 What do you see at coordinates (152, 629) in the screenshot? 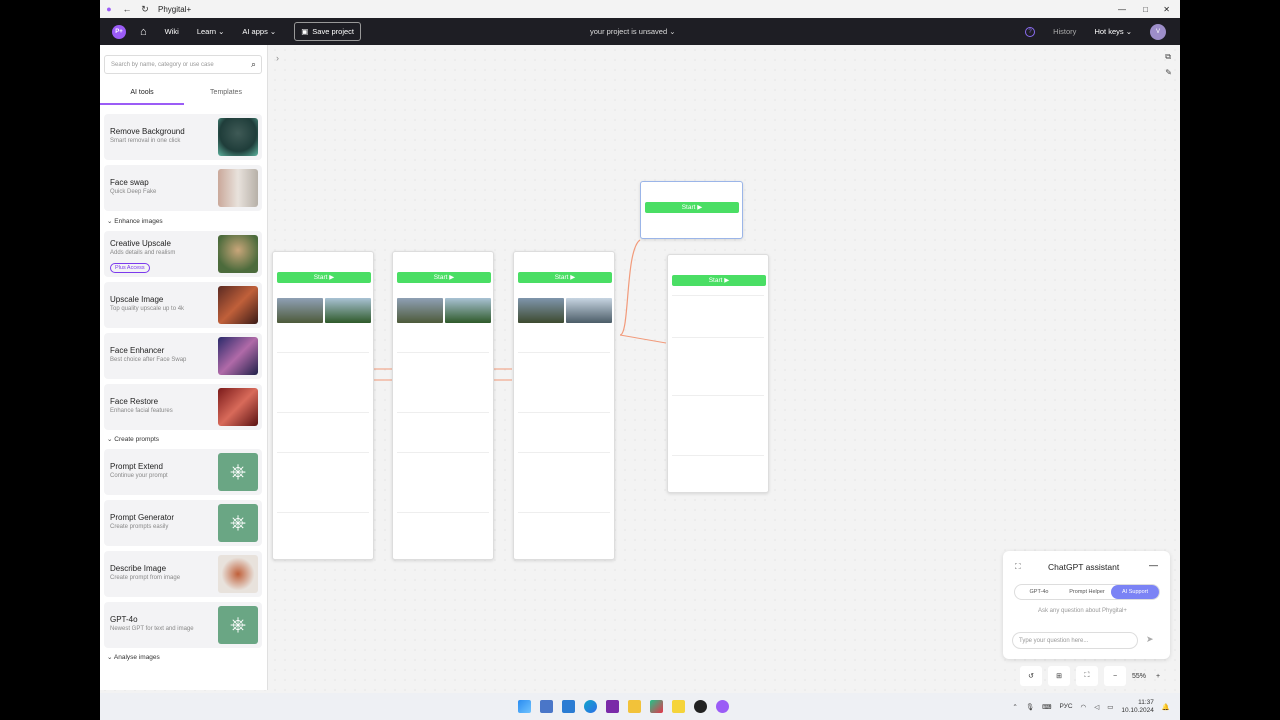
I see `tool-desc: Newest GPT for text and image` at bounding box center [152, 629].